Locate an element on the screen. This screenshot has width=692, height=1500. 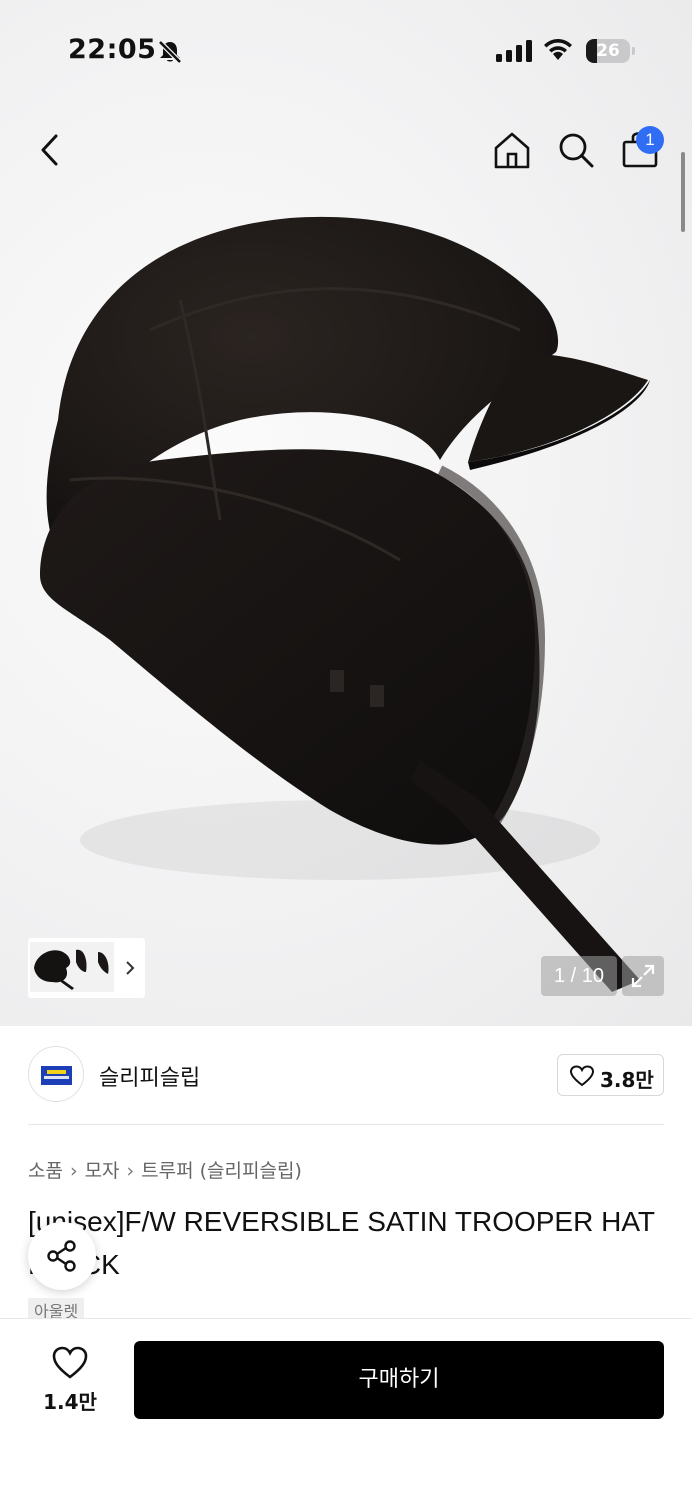
share-icon is located at coordinates (61, 1256).